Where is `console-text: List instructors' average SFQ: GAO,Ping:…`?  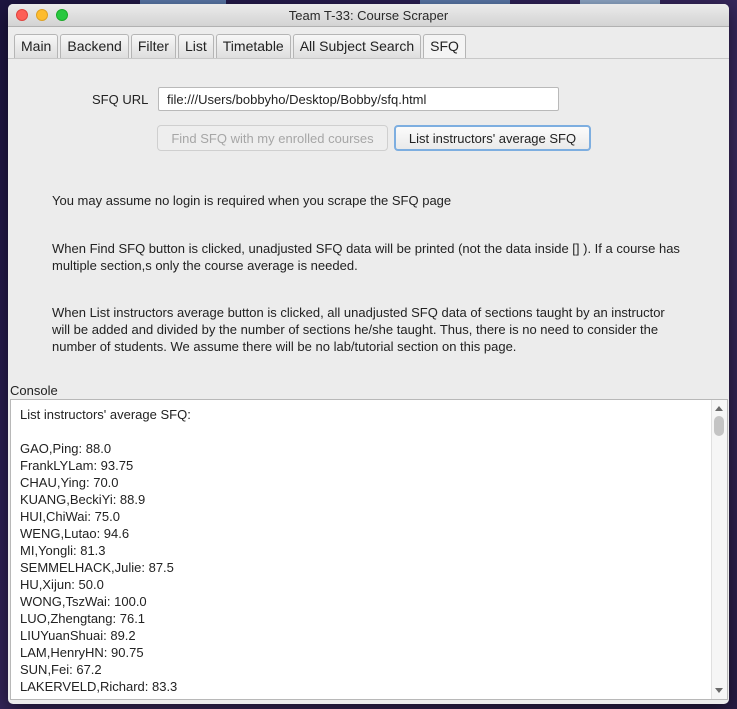
console-text: List instructors' average SFQ: GAO,Ping:… is located at coordinates (105, 550).